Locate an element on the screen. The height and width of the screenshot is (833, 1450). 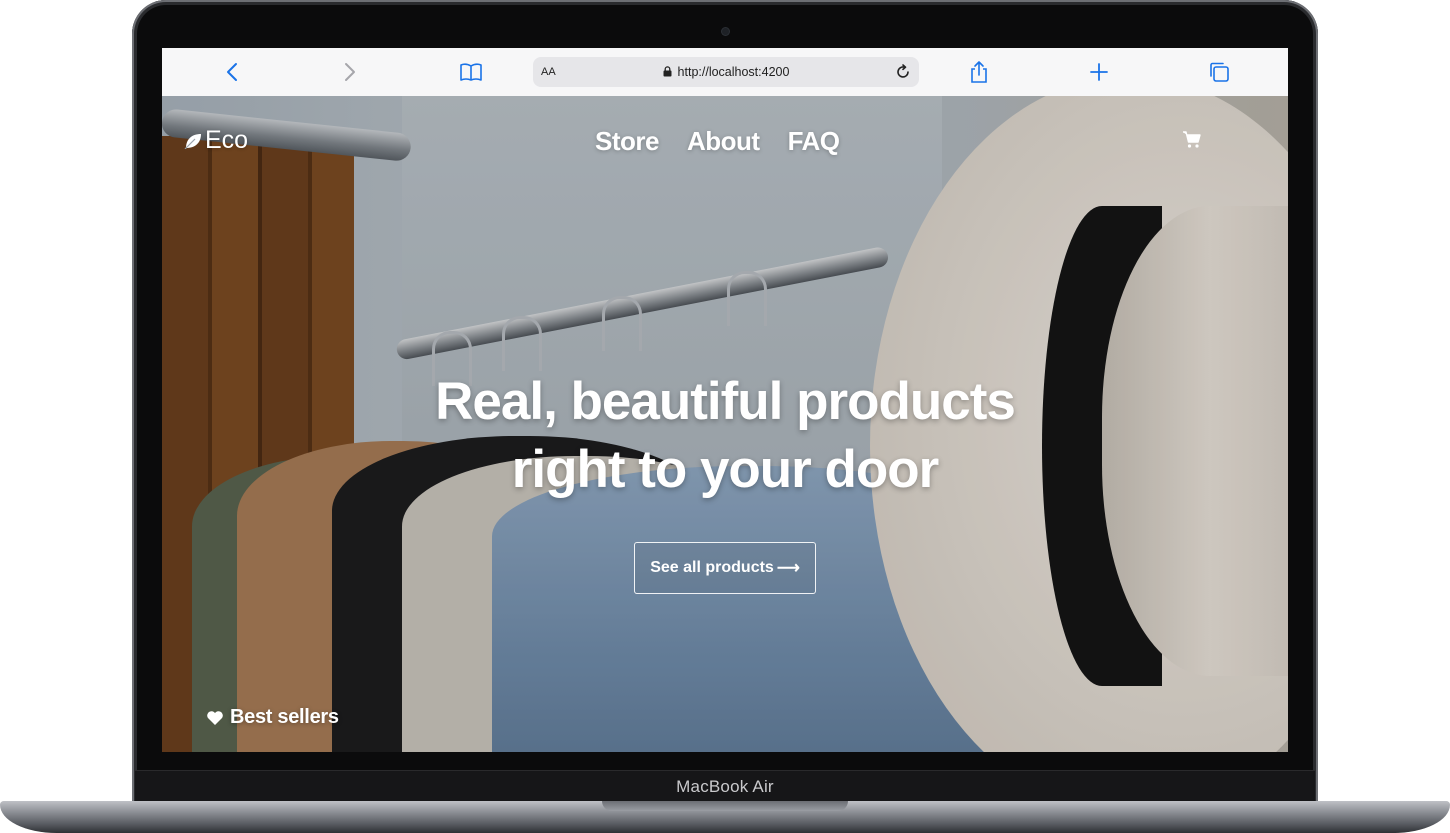
best-sellers-link: Best sellers is located at coordinates (272, 717).